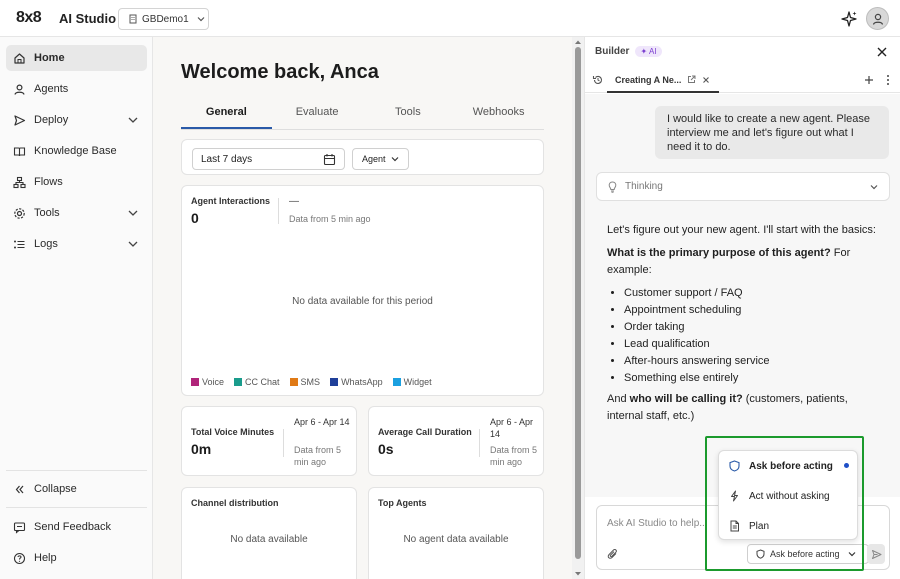 The height and width of the screenshot is (579, 900). Describe the element at coordinates (417, 382) in the screenshot. I see `legend-label: Widget` at that location.